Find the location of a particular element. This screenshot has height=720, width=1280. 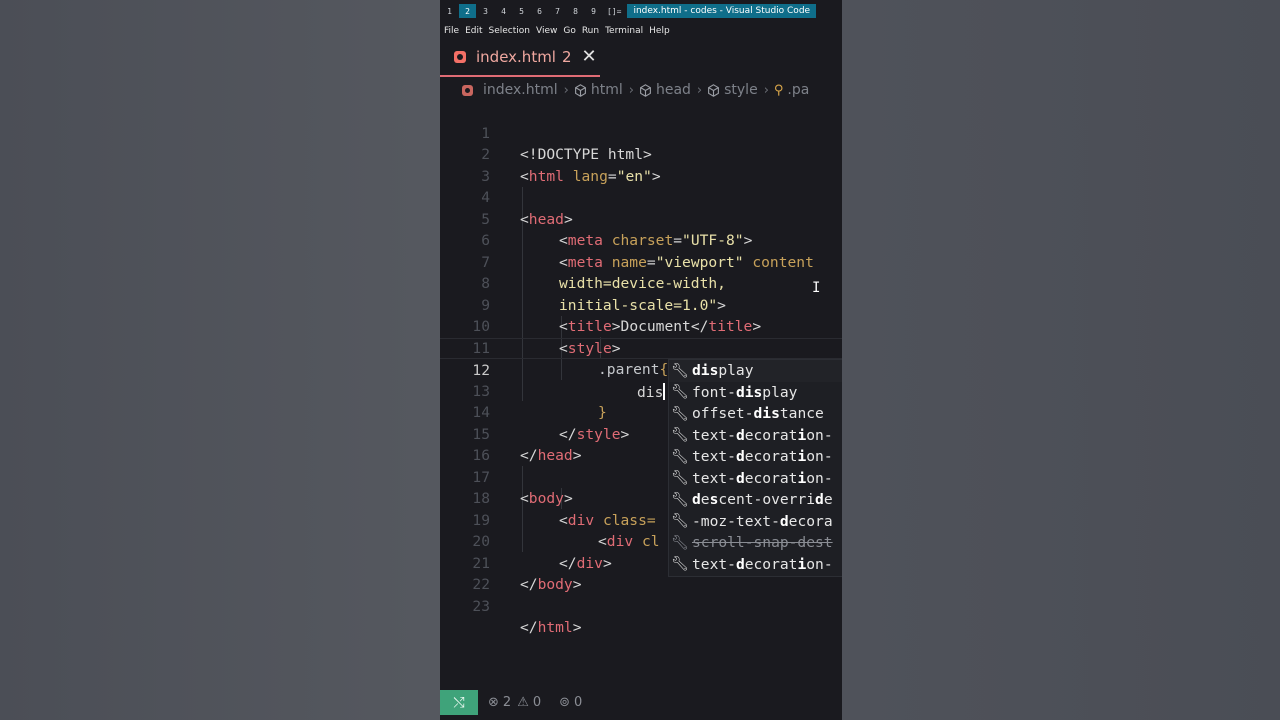

breadcrumb: index.html › html › head › style › ⚲ .pa is located at coordinates (641, 90).